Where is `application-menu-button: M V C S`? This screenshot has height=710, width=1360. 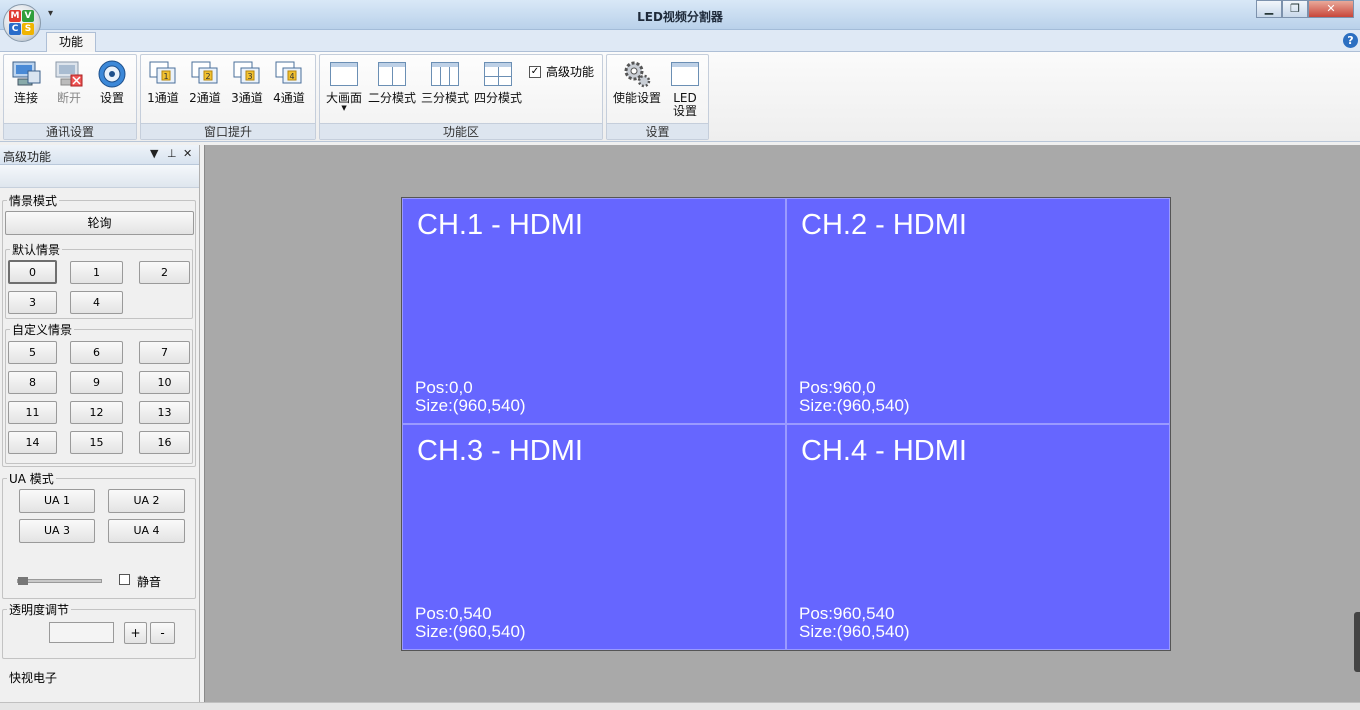 application-menu-button: M V C S is located at coordinates (22, 23).